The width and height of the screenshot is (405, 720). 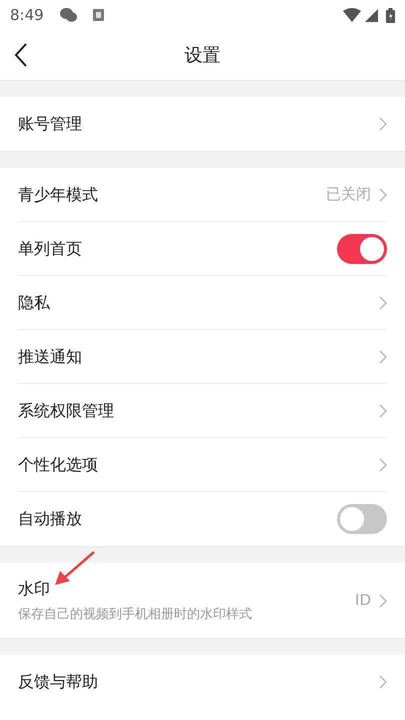 What do you see at coordinates (34, 303) in the screenshot?
I see `row-label: 隐私` at bounding box center [34, 303].